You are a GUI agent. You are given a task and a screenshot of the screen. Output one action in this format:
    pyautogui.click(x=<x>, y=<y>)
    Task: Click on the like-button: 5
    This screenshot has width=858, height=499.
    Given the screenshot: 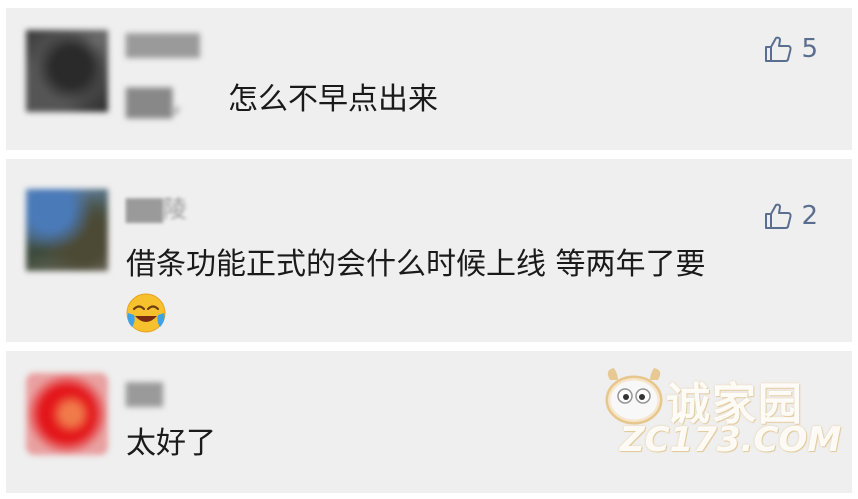 What is the action you would take?
    pyautogui.click(x=790, y=49)
    